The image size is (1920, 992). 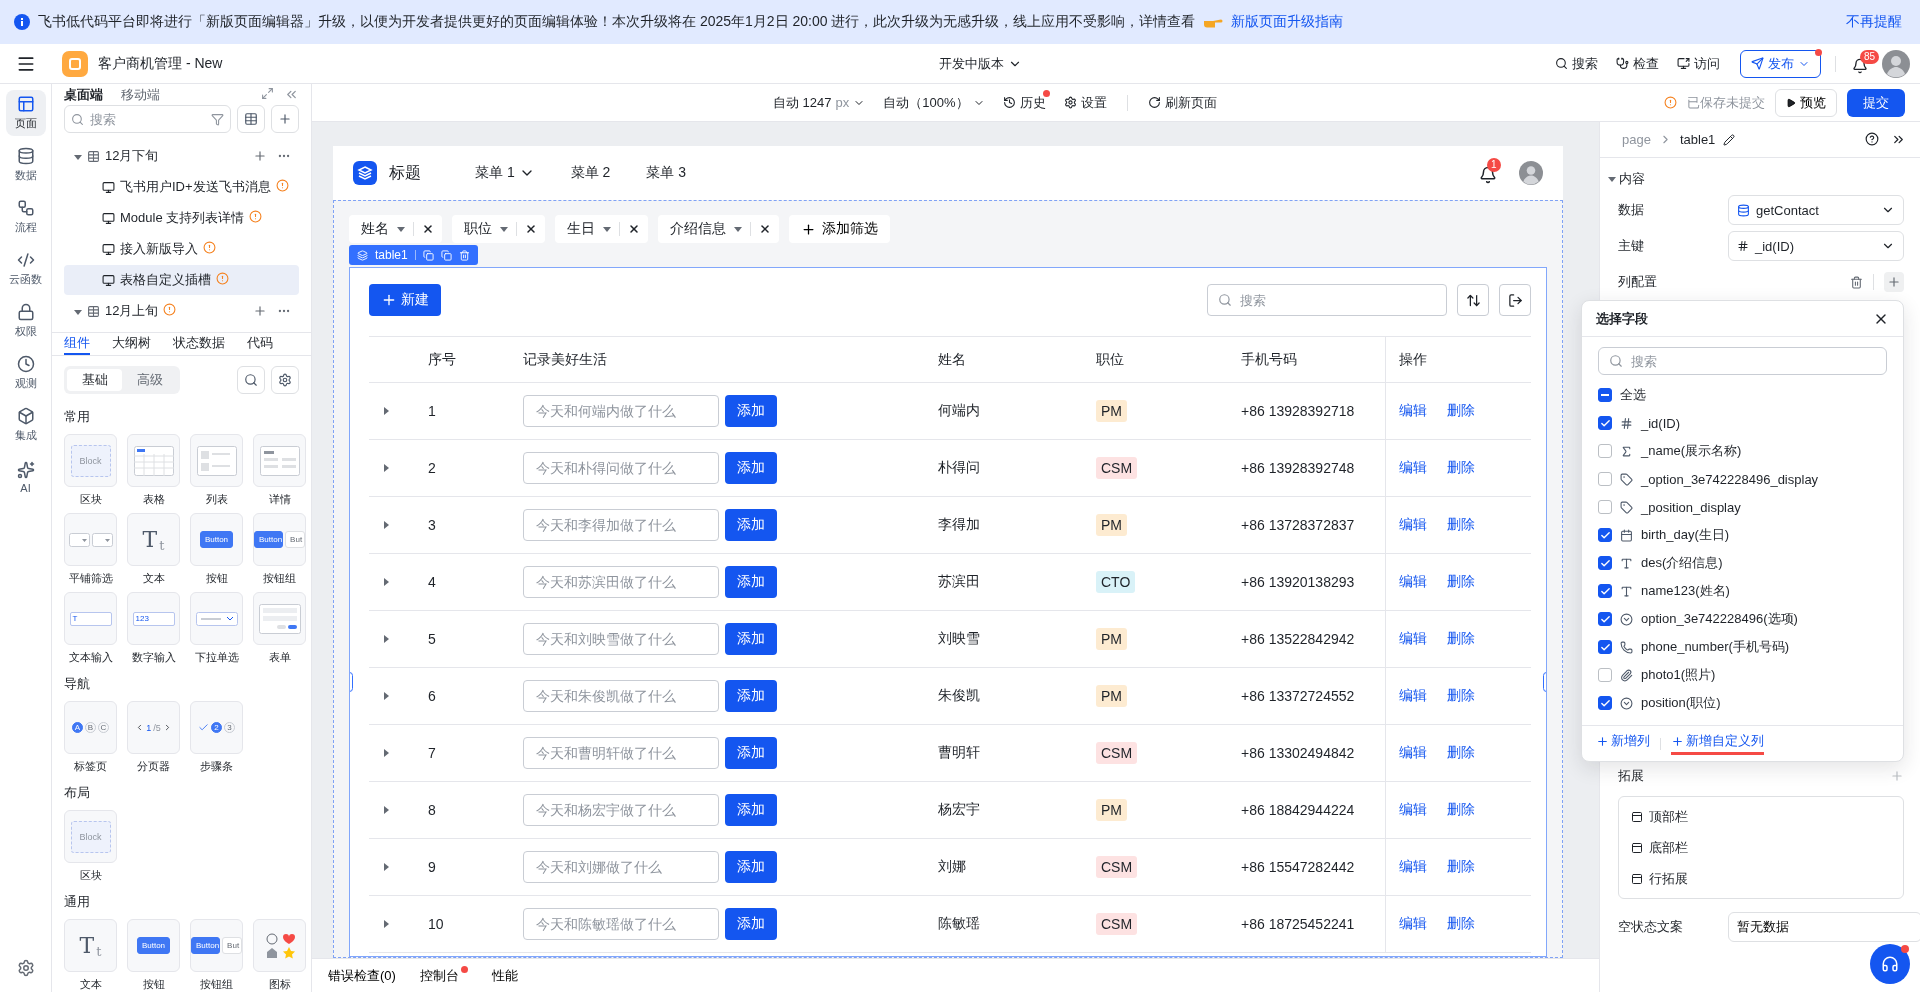 I want to click on note-input: 今天和刘映雪做了什么, so click(x=621, y=639).